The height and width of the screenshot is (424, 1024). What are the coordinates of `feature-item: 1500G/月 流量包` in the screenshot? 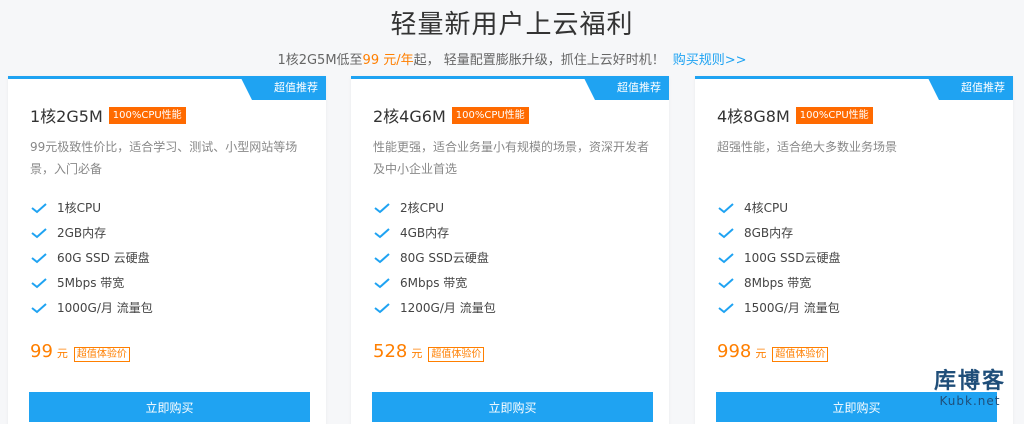 It's located at (779, 307).